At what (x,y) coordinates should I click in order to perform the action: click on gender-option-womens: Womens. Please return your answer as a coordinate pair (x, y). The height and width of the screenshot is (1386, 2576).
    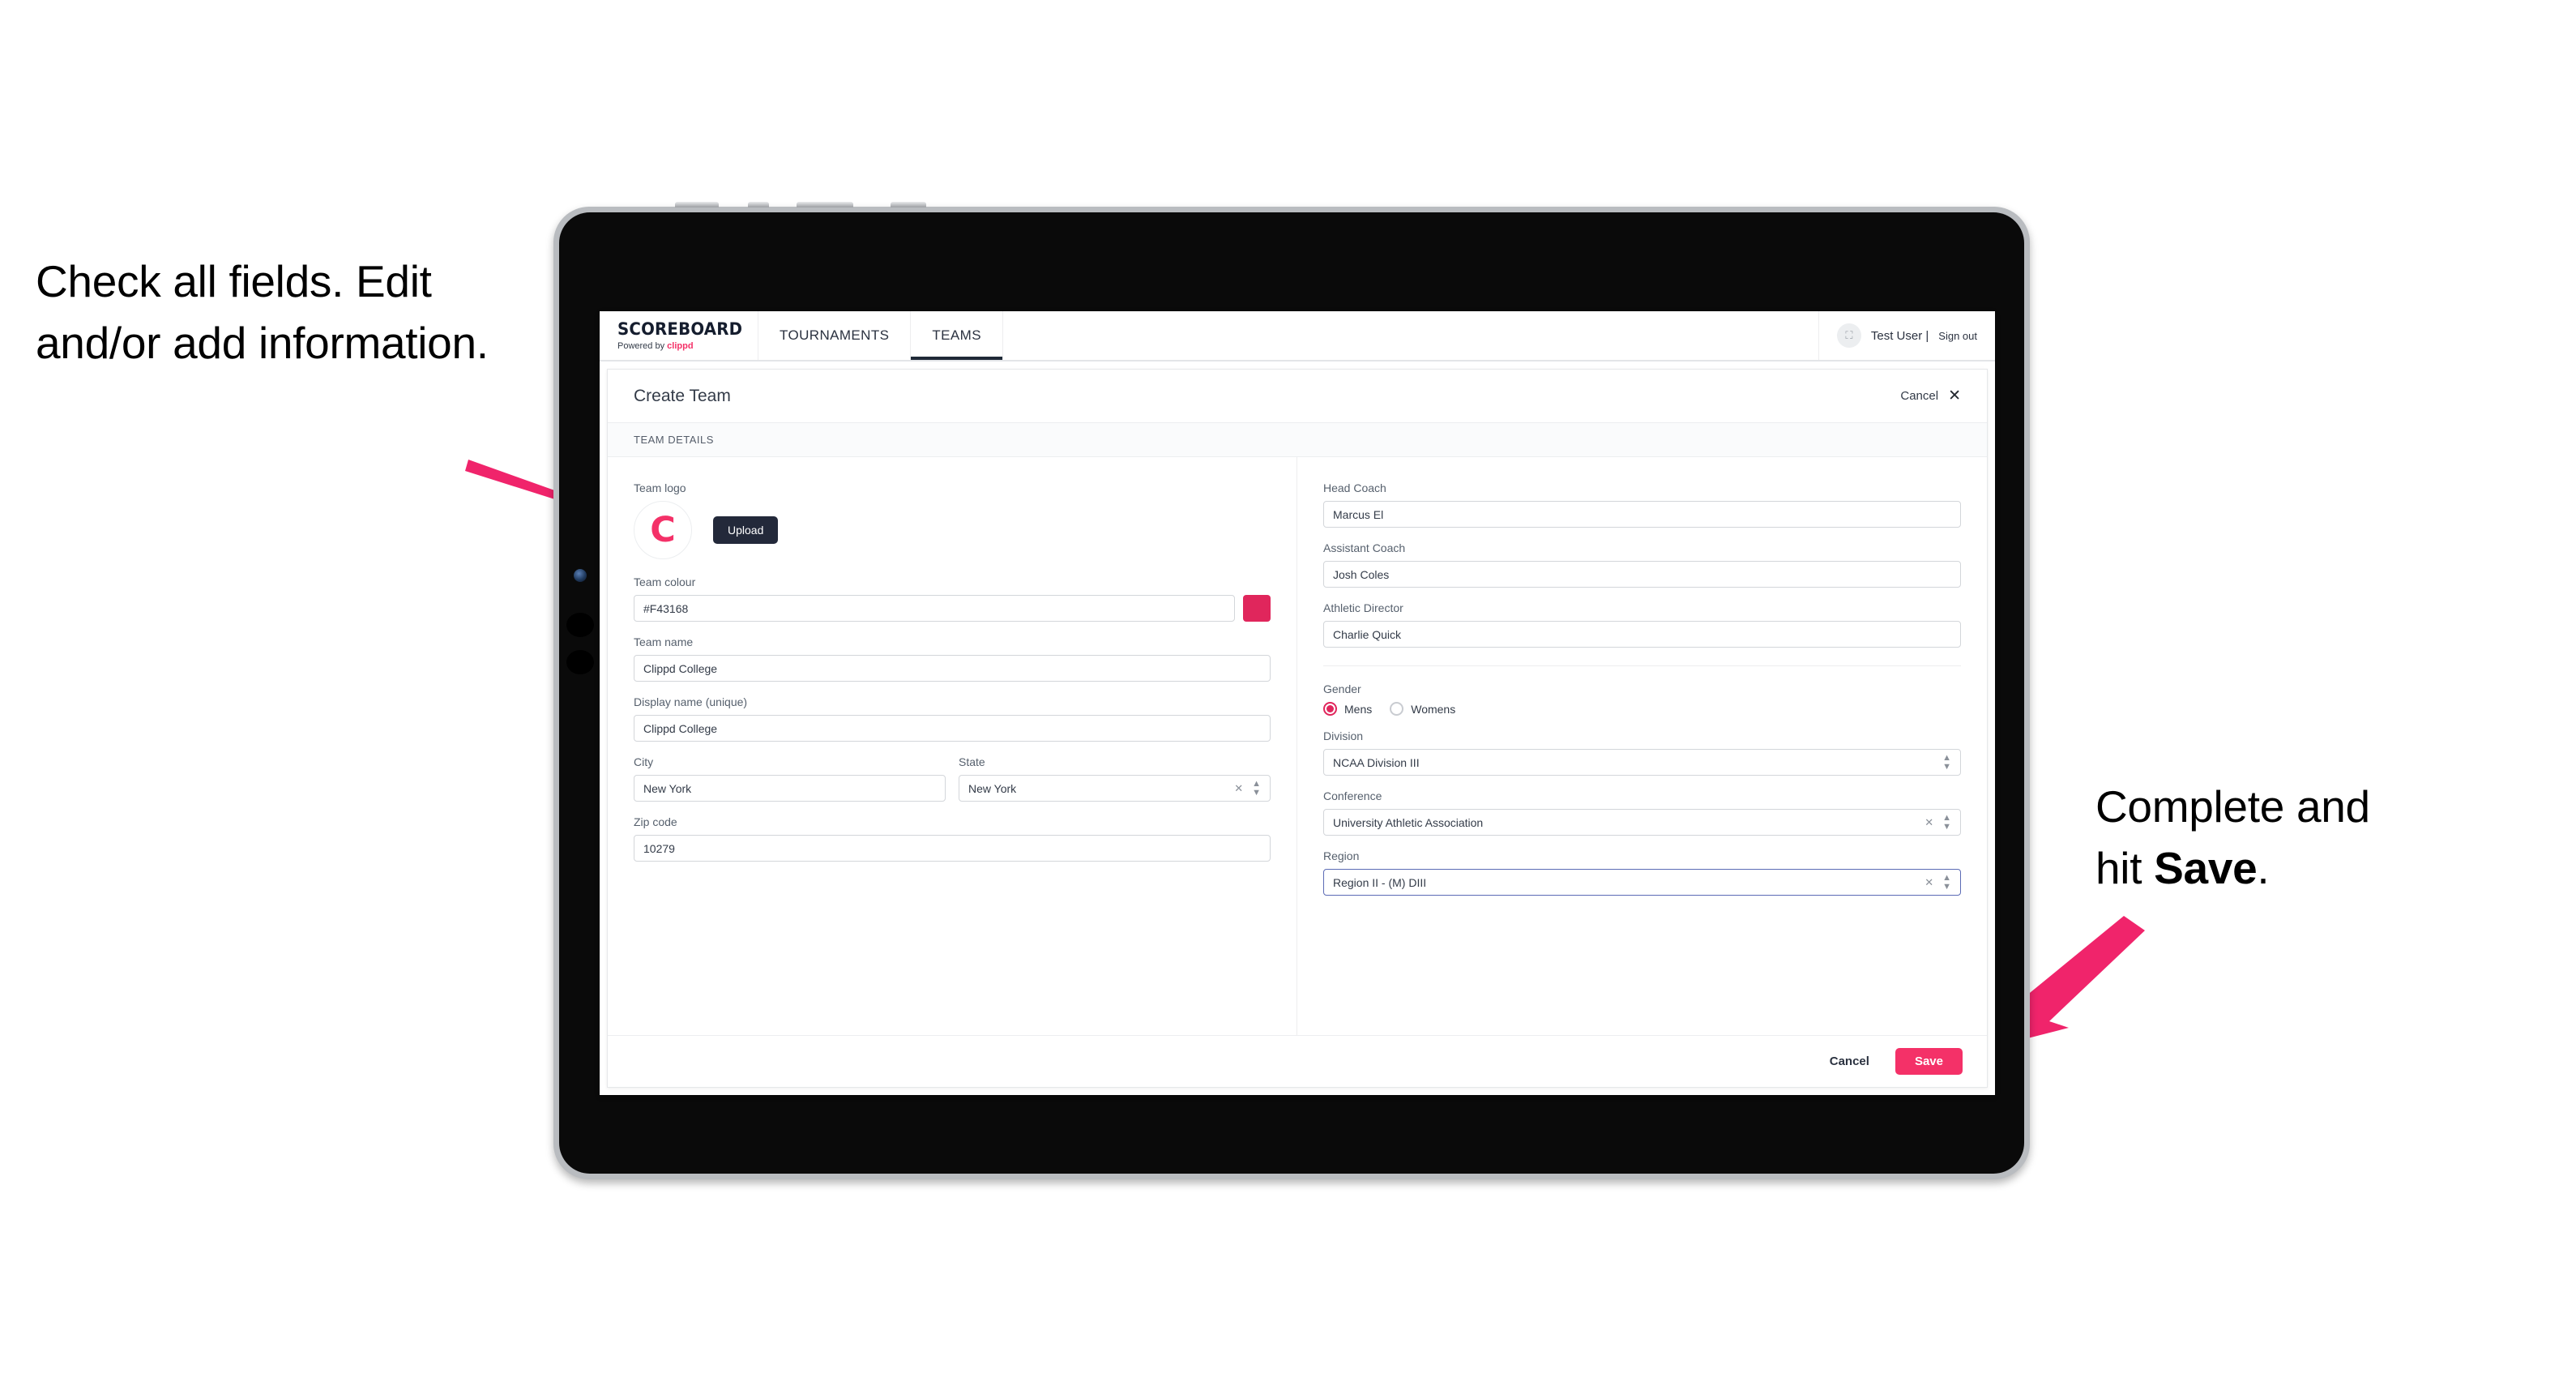
    Looking at the image, I should click on (1422, 709).